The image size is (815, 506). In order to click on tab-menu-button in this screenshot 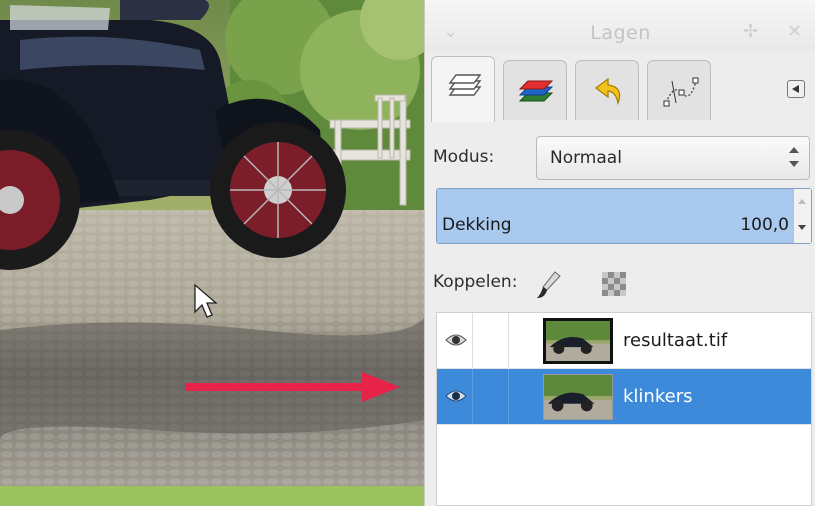, I will do `click(796, 89)`.